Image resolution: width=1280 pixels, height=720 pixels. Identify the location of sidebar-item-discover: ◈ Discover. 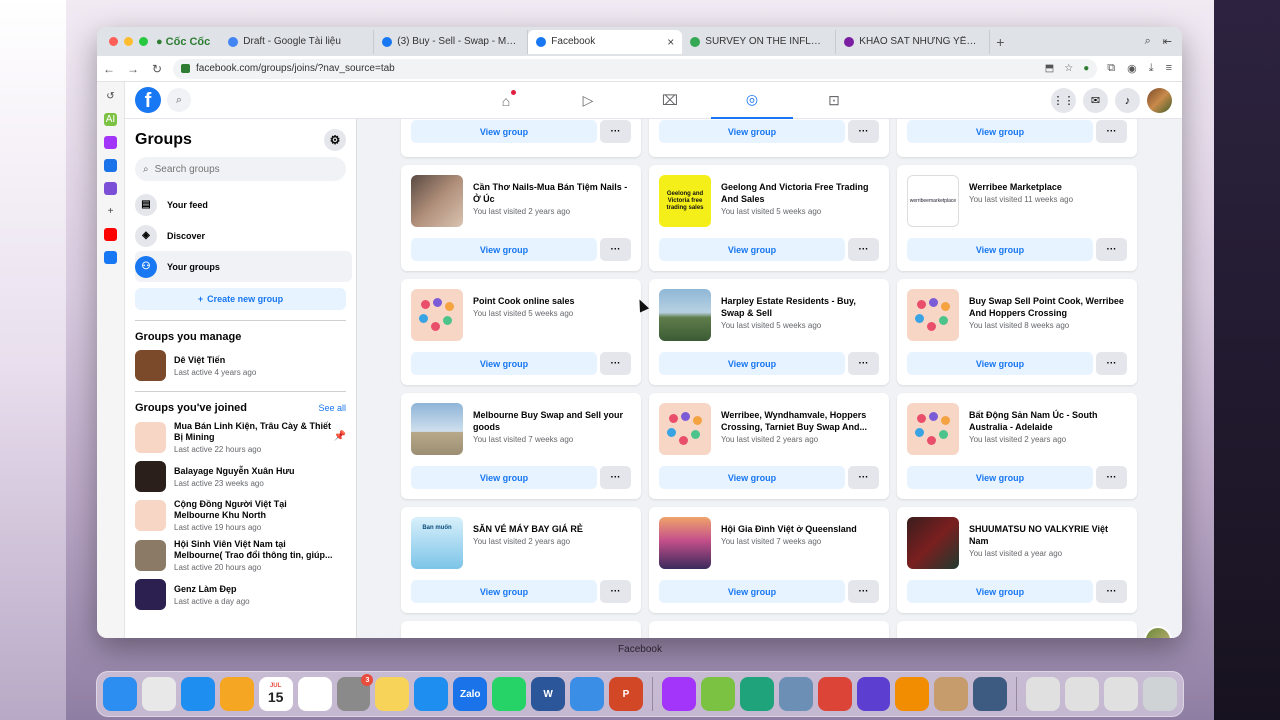
(240, 235).